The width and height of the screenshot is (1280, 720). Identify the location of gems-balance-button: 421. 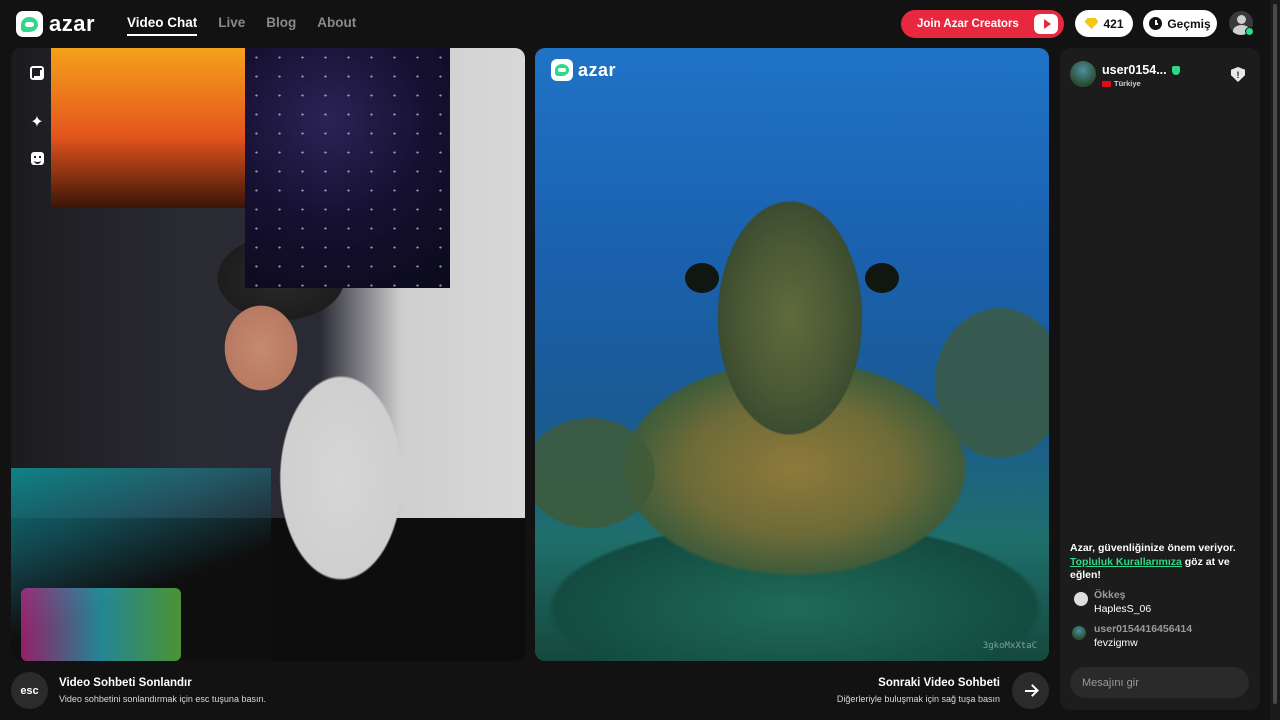
(1104, 23).